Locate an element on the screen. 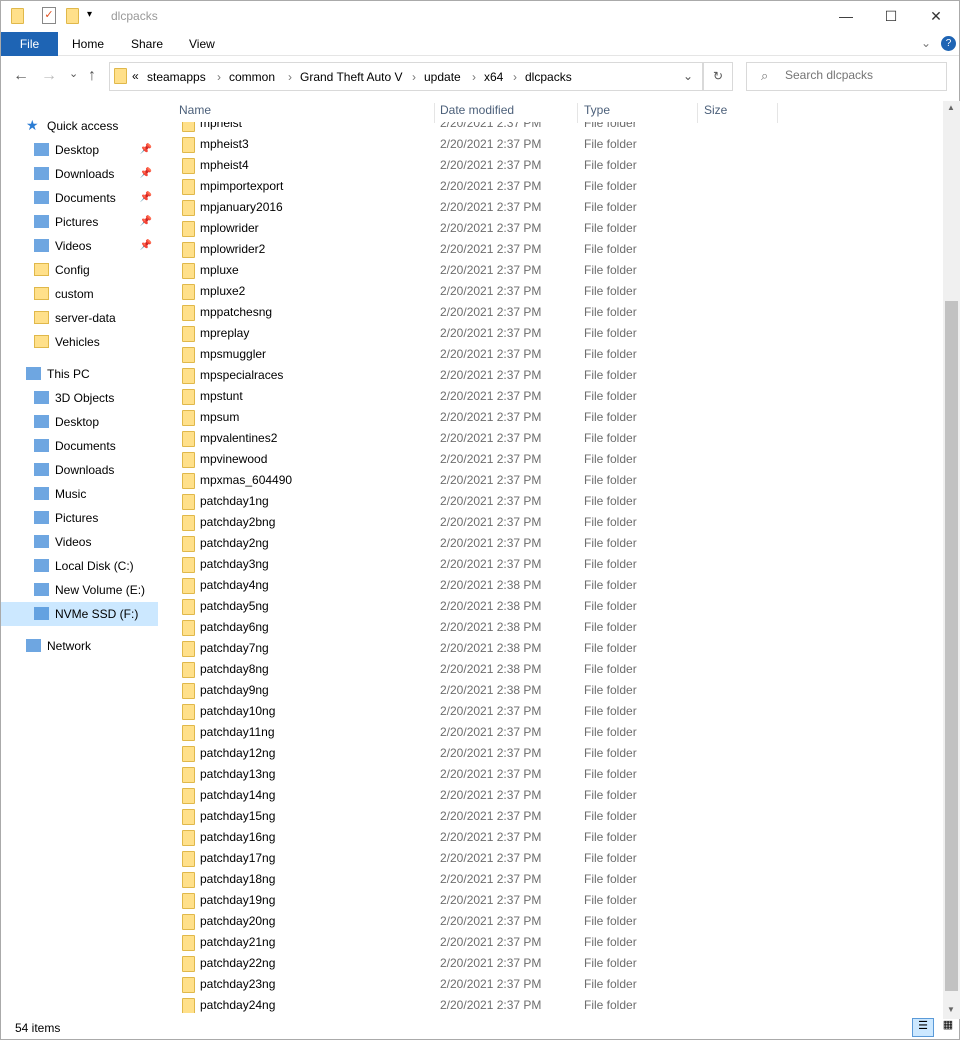  breadcrumb-update: update is located at coordinates (442, 77).